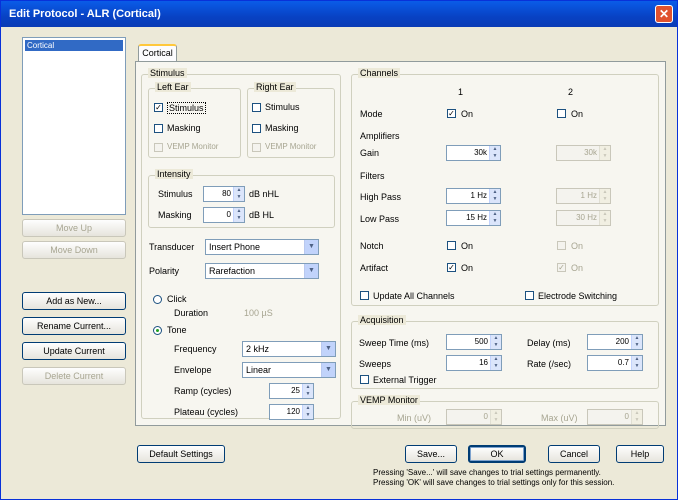  What do you see at coordinates (583, 153) in the screenshot?
I see `gain2-spinner: 30k ▲ ▼` at bounding box center [583, 153].